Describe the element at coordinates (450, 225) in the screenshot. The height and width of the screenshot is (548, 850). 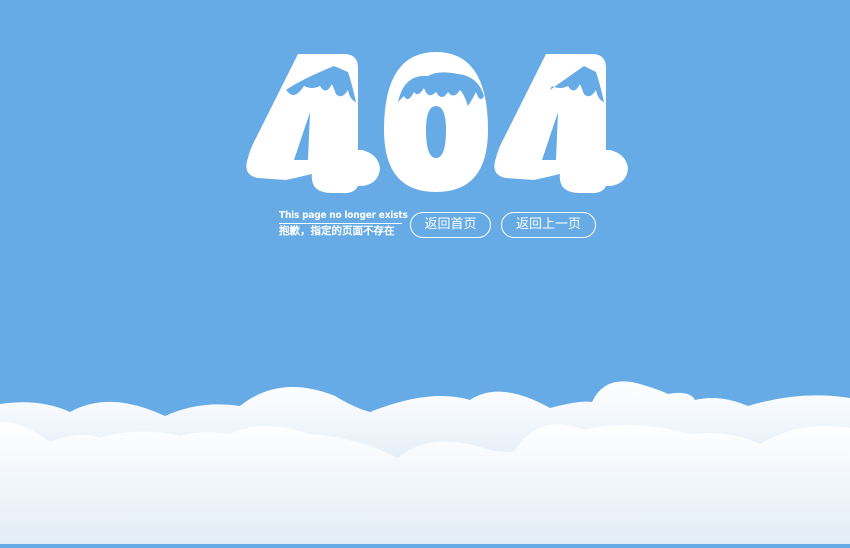
I see `home-button: 返回首页` at that location.